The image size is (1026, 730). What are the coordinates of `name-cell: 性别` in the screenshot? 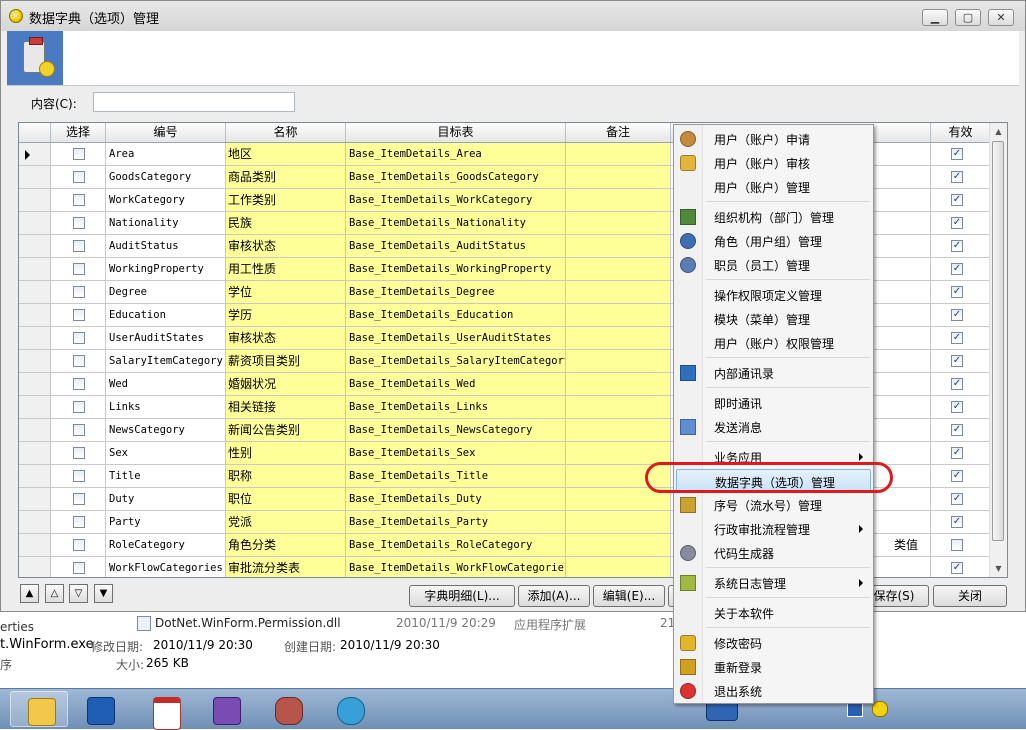 It's located at (286, 453).